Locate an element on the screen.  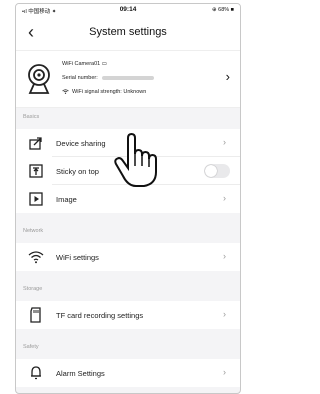
status-time: 09:14 is located at coordinates (128, 9).